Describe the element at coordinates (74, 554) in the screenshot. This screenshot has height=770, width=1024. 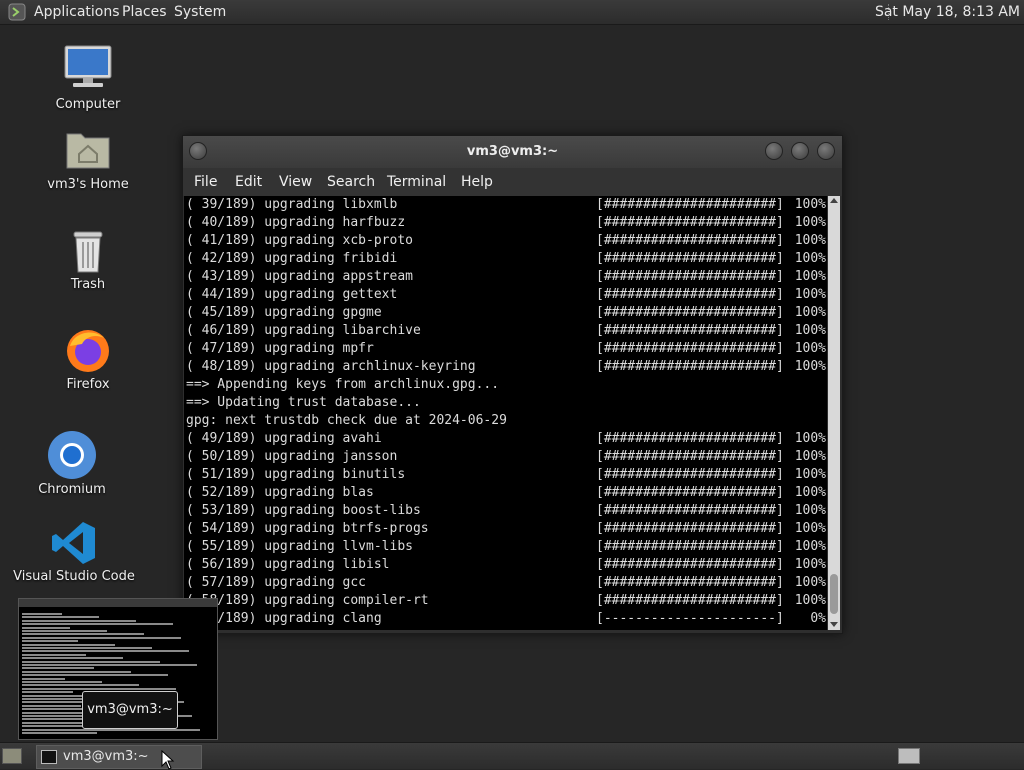
I see `desktop-icon-vscode: Visual Studio Code` at that location.